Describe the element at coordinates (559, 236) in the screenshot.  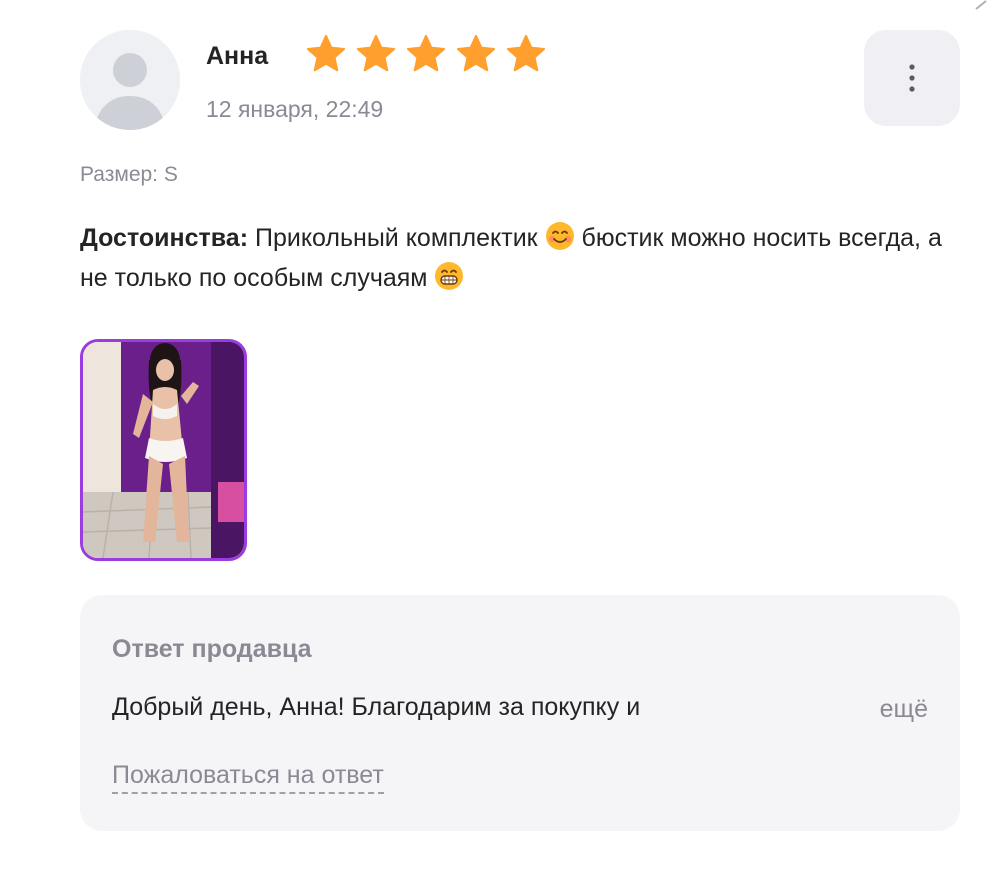
I see `smiling-face-with-smiling-eyes-icon` at that location.